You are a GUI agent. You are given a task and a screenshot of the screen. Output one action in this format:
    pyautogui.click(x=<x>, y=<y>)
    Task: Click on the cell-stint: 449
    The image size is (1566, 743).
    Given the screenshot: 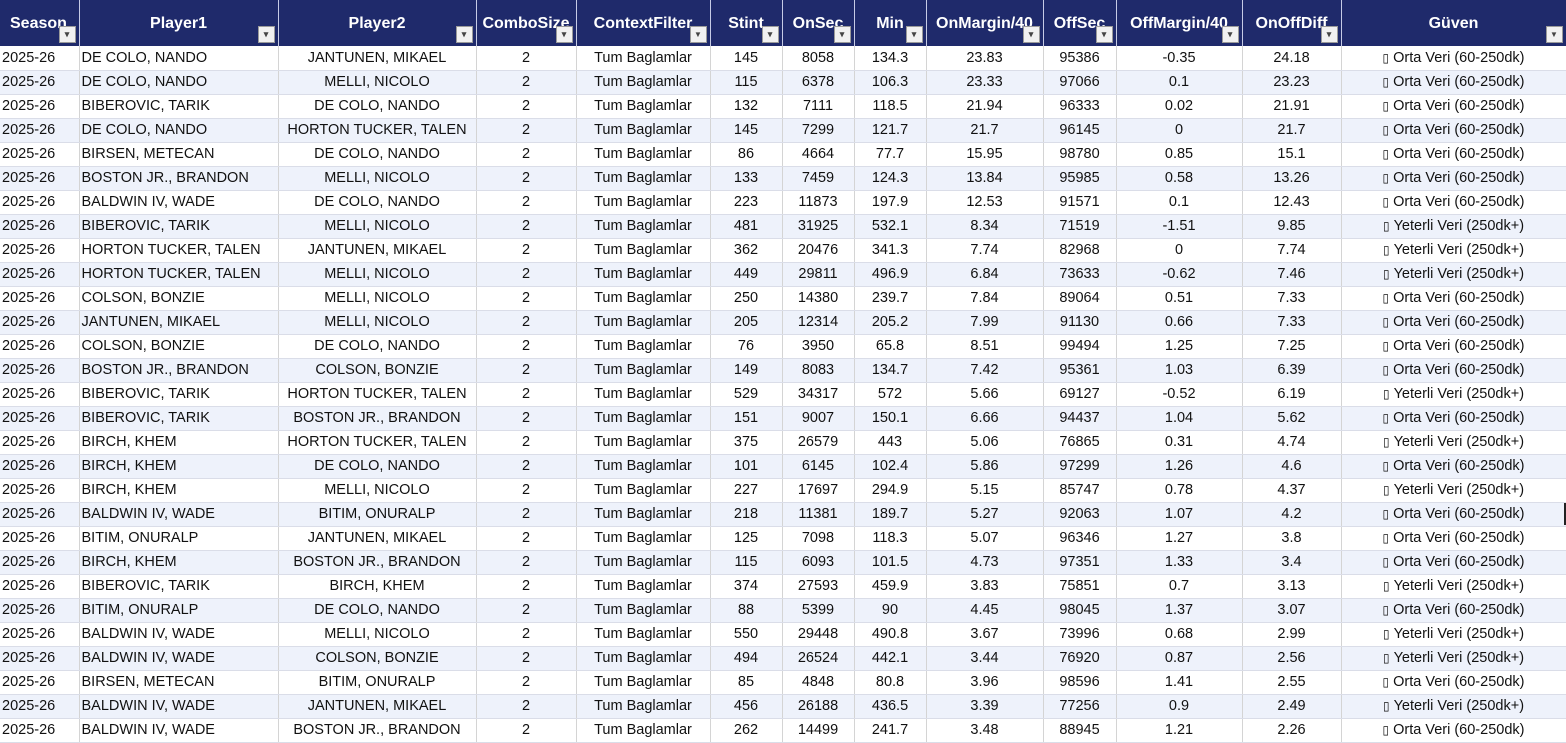 What is the action you would take?
    pyautogui.click(x=746, y=274)
    